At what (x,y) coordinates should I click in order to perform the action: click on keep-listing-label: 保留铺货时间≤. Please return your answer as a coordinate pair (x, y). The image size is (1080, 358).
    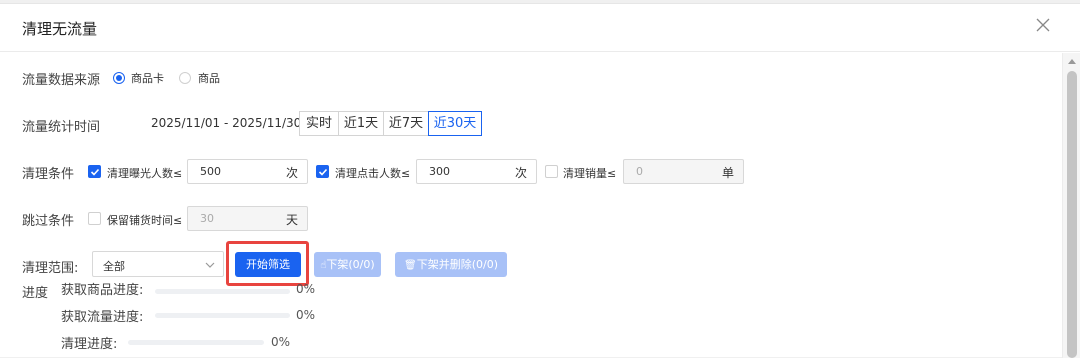
    Looking at the image, I should click on (145, 220).